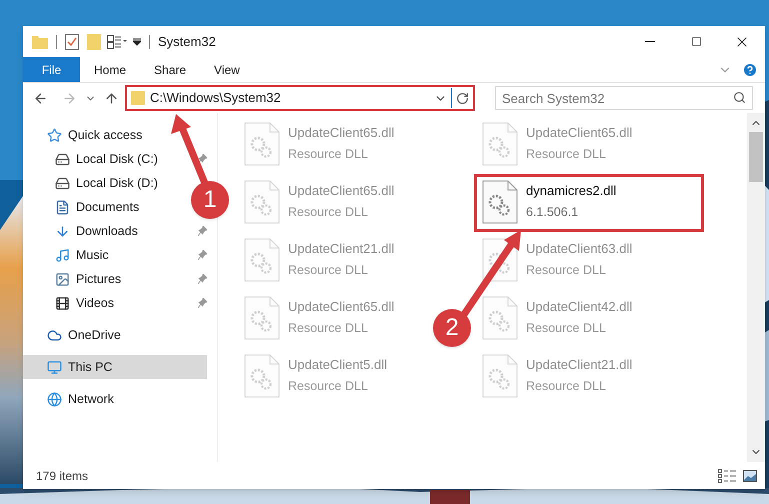 This screenshot has width=769, height=504. Describe the element at coordinates (54, 135) in the screenshot. I see `star-icon` at that location.